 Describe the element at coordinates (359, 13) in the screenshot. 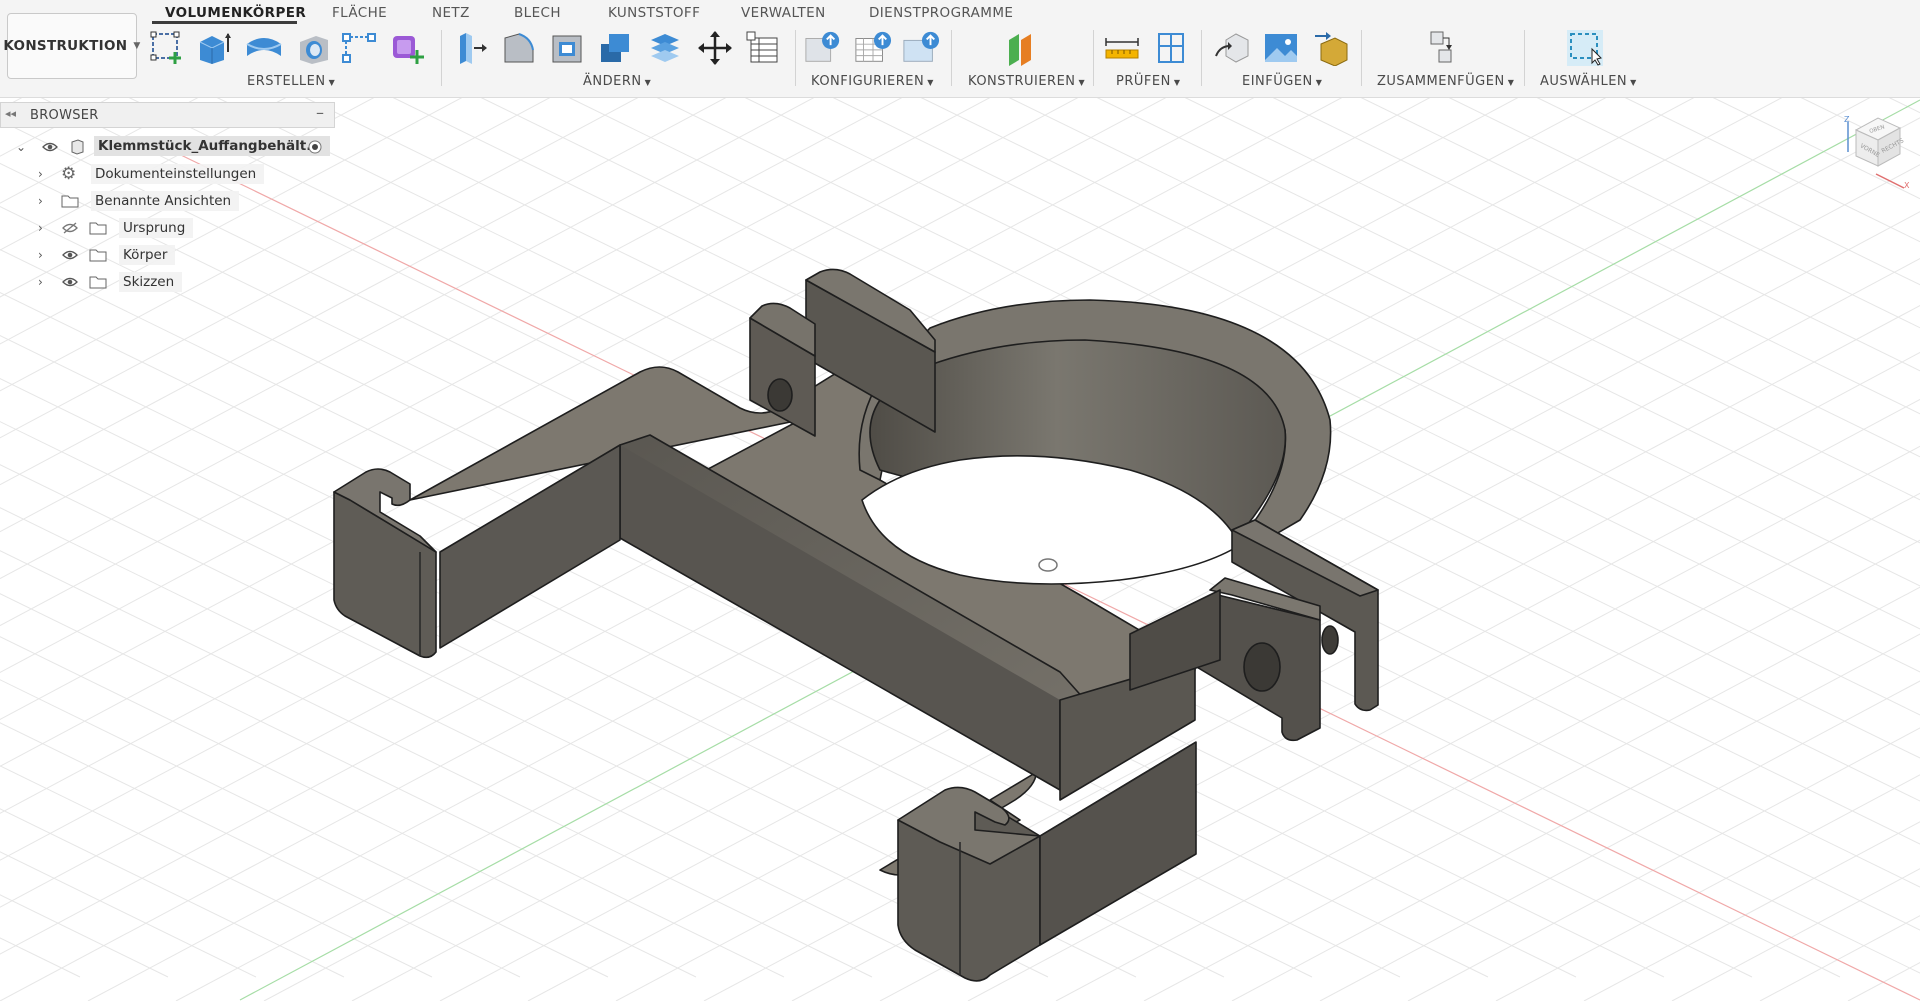

I see `tab-flaeche: FLÄCHE` at that location.